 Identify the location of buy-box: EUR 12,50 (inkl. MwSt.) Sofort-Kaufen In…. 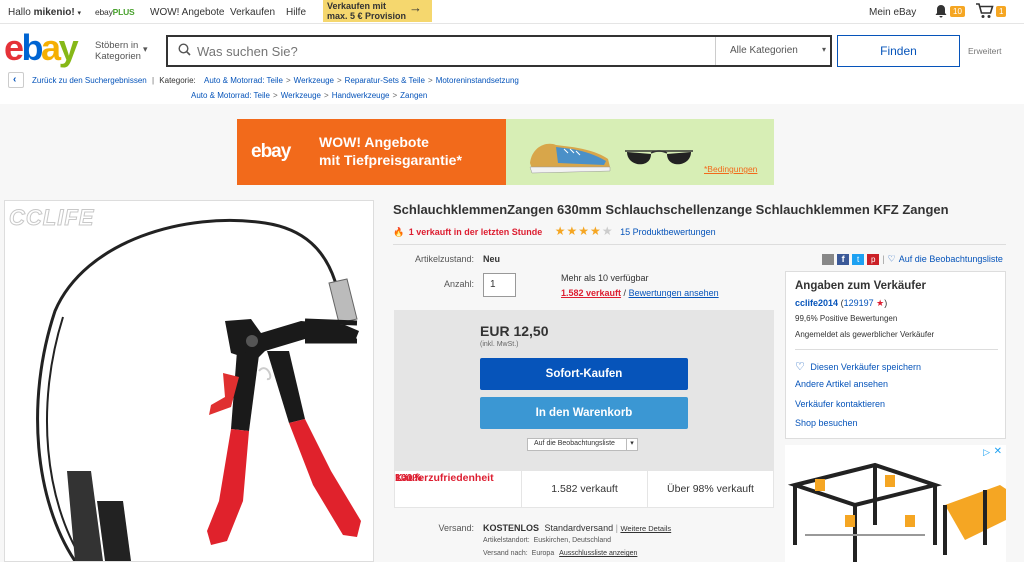
(584, 409).